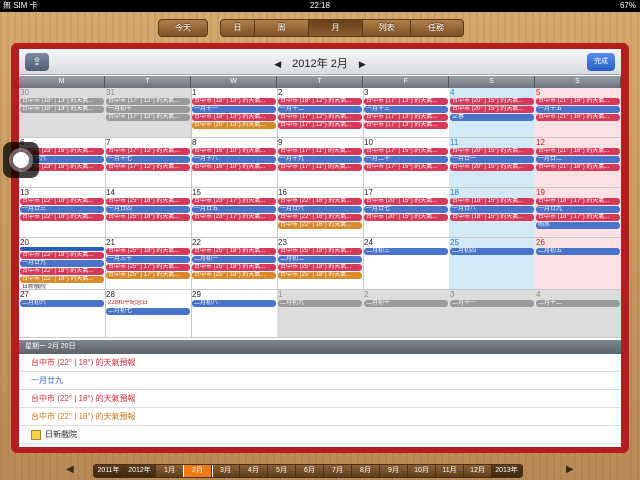  I want to click on event-chip: 二月初五, so click(578, 251).